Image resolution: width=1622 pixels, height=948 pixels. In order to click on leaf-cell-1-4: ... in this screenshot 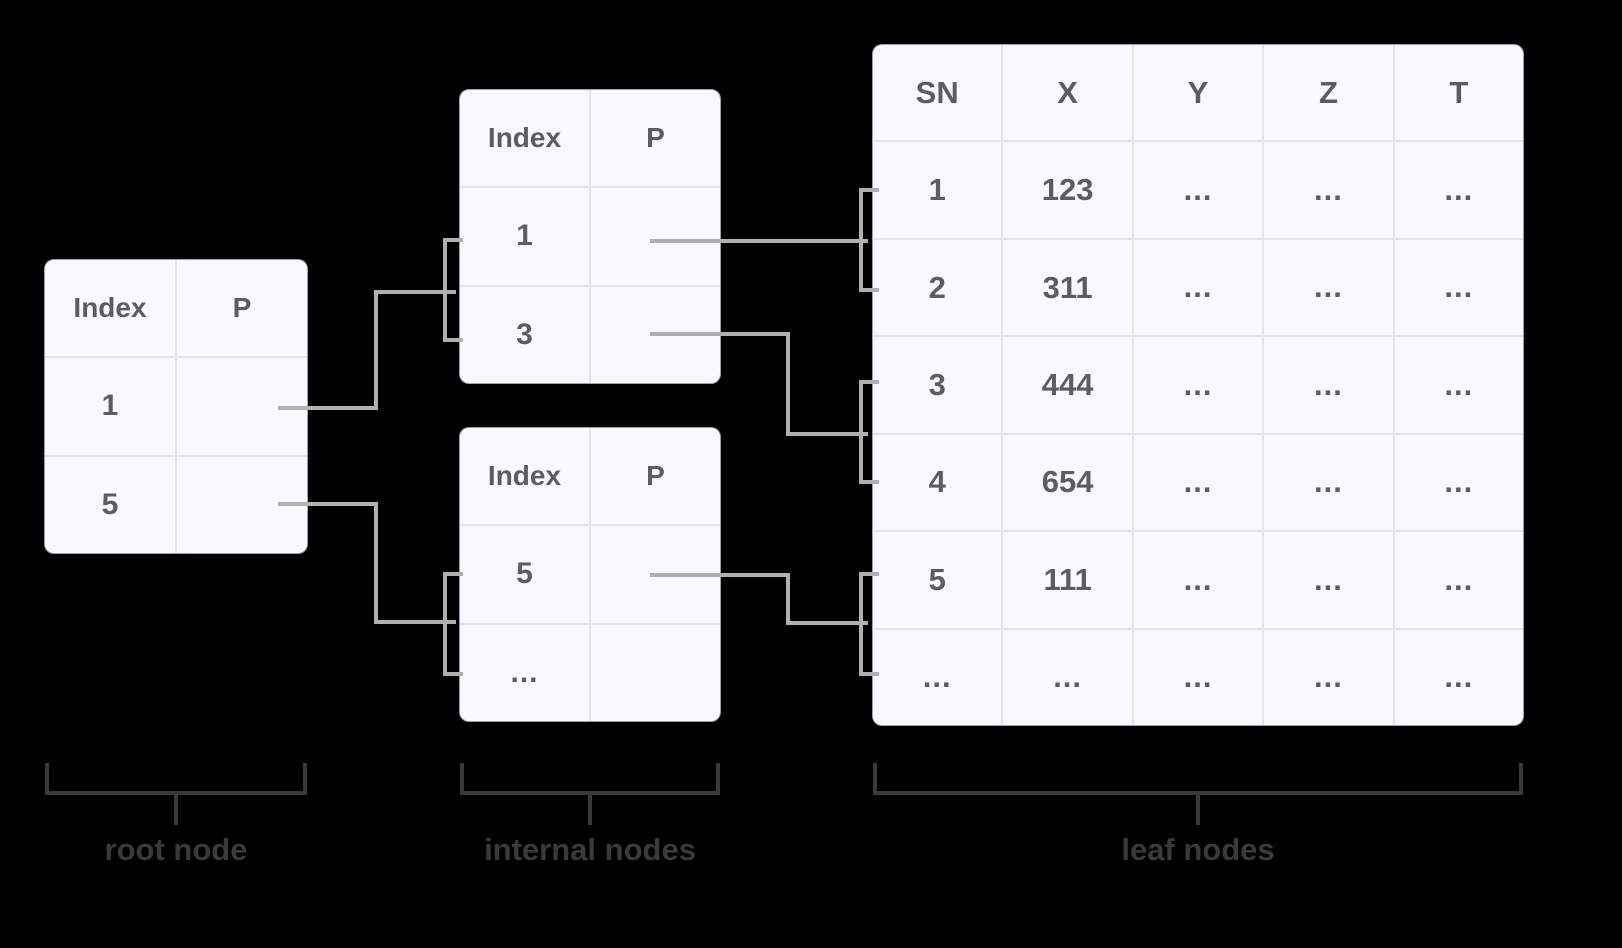, I will do `click(1457, 287)`.